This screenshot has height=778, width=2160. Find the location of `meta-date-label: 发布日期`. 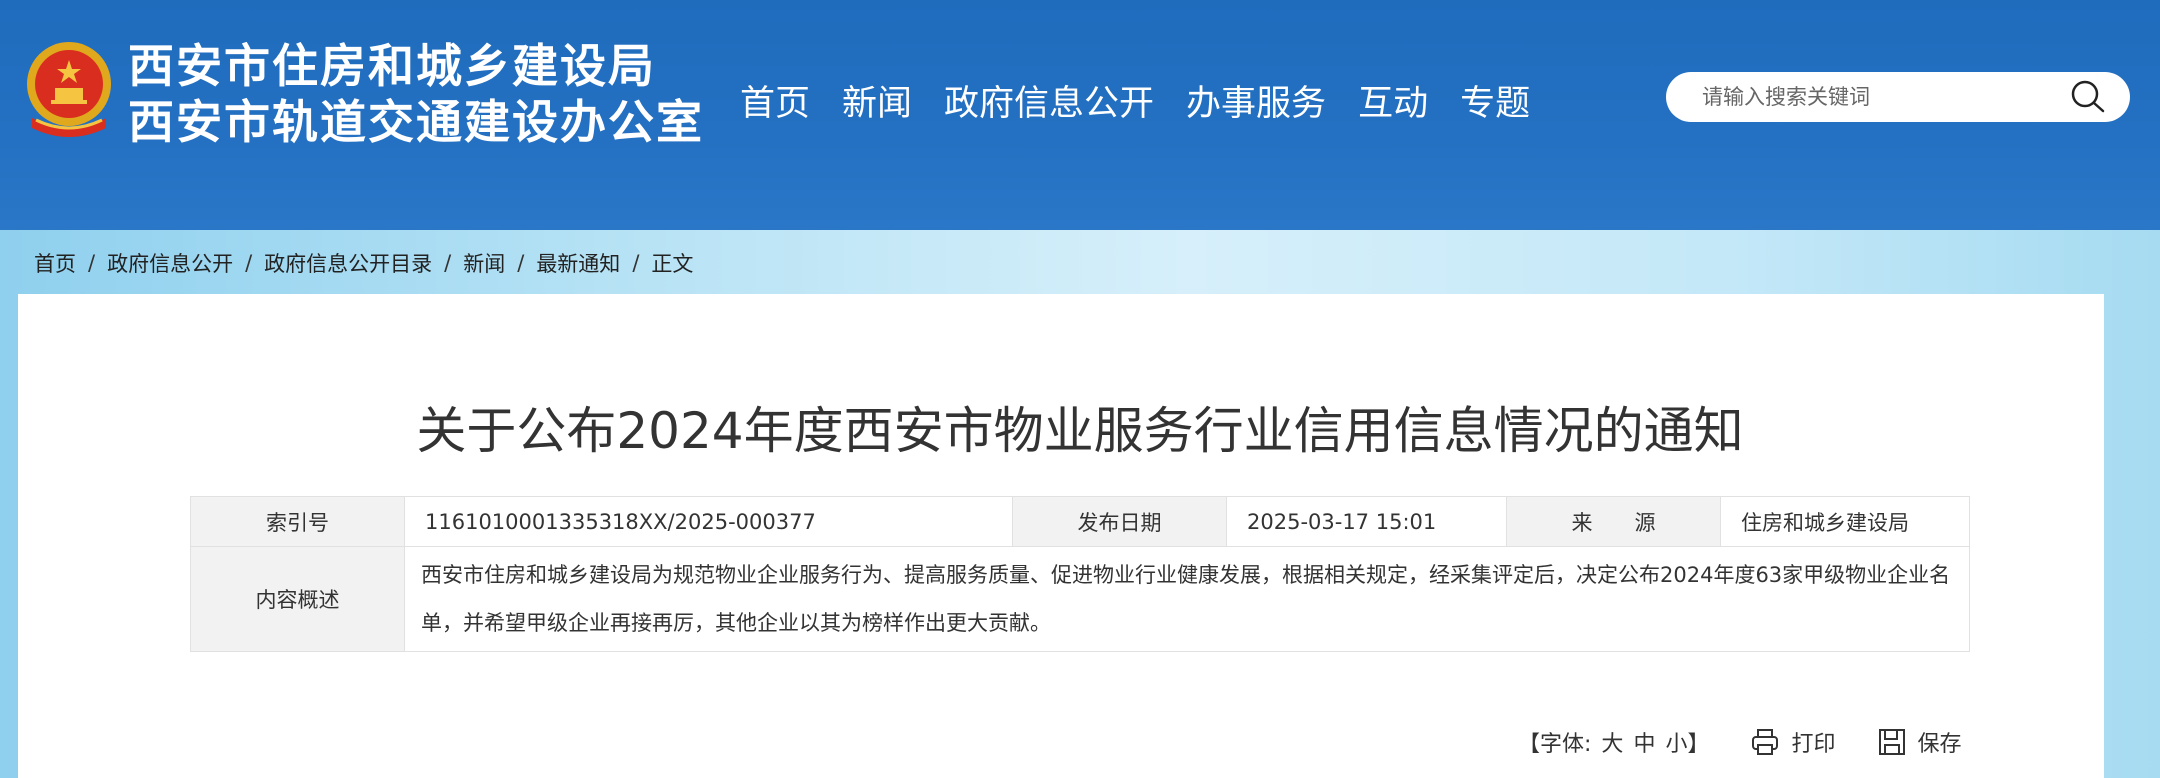

meta-date-label: 发布日期 is located at coordinates (1119, 521).